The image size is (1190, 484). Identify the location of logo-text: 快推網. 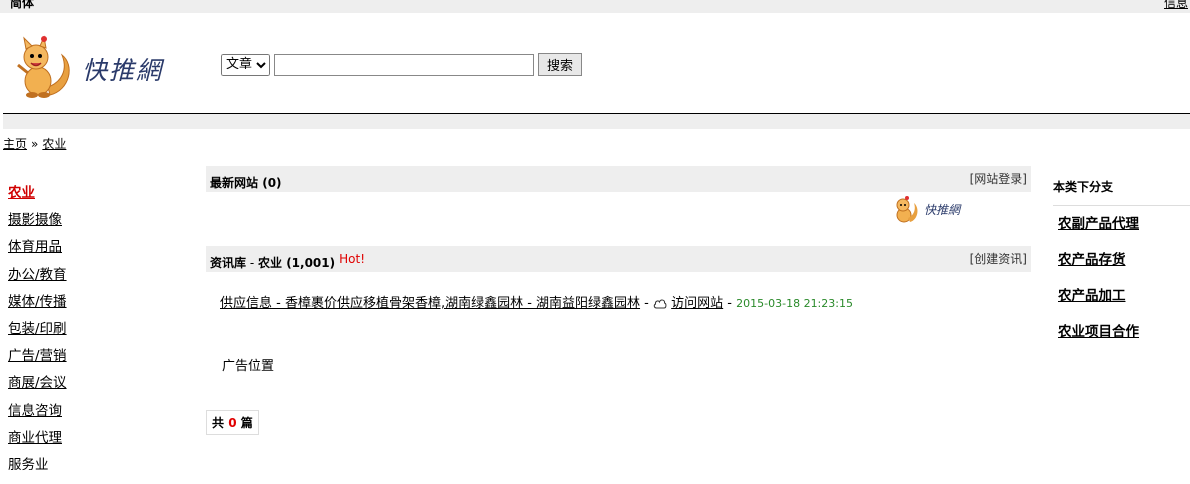
(123, 70).